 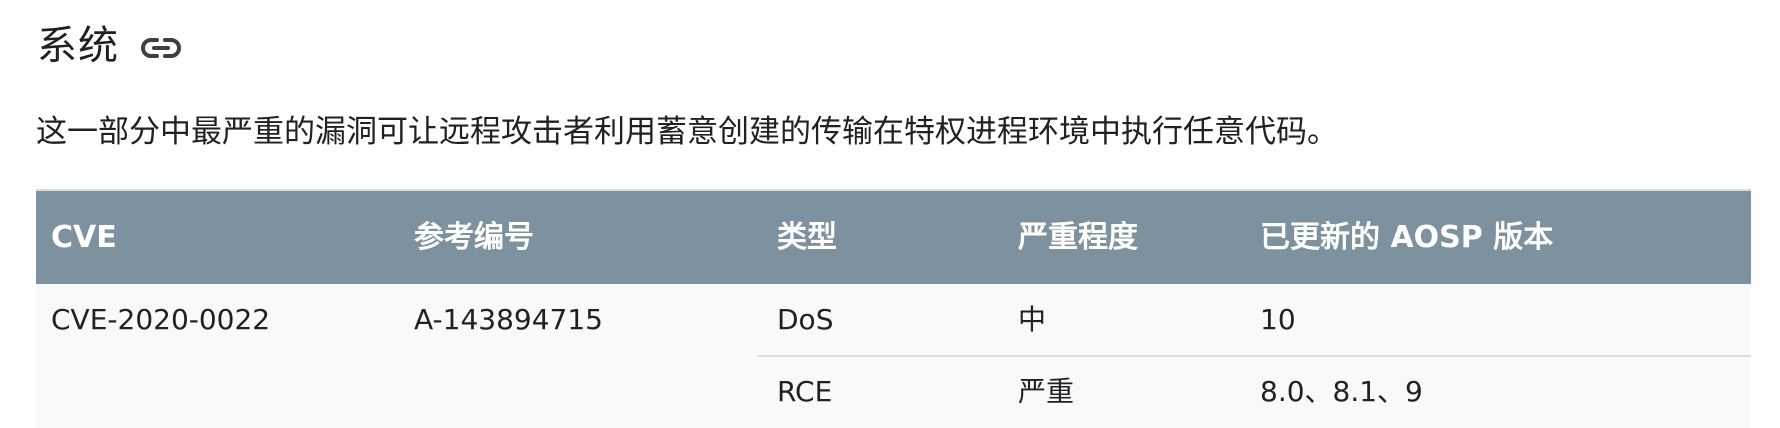 I want to click on header-type: 类型, so click(x=807, y=237).